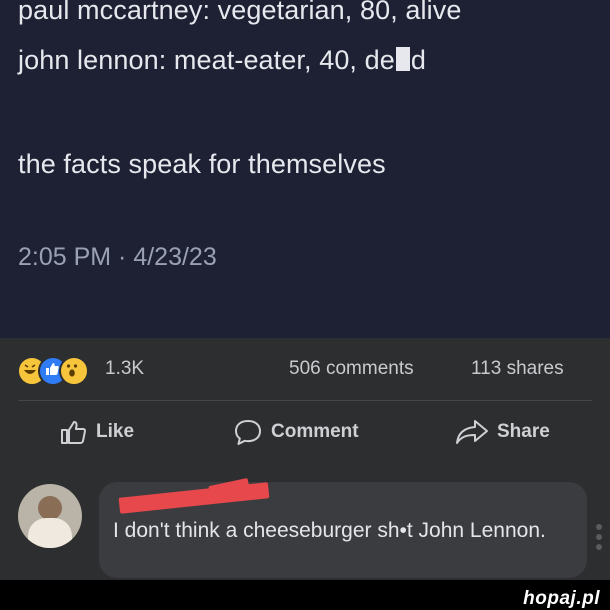 Image resolution: width=610 pixels, height=610 pixels. Describe the element at coordinates (50, 508) in the screenshot. I see `avatar-head` at that location.